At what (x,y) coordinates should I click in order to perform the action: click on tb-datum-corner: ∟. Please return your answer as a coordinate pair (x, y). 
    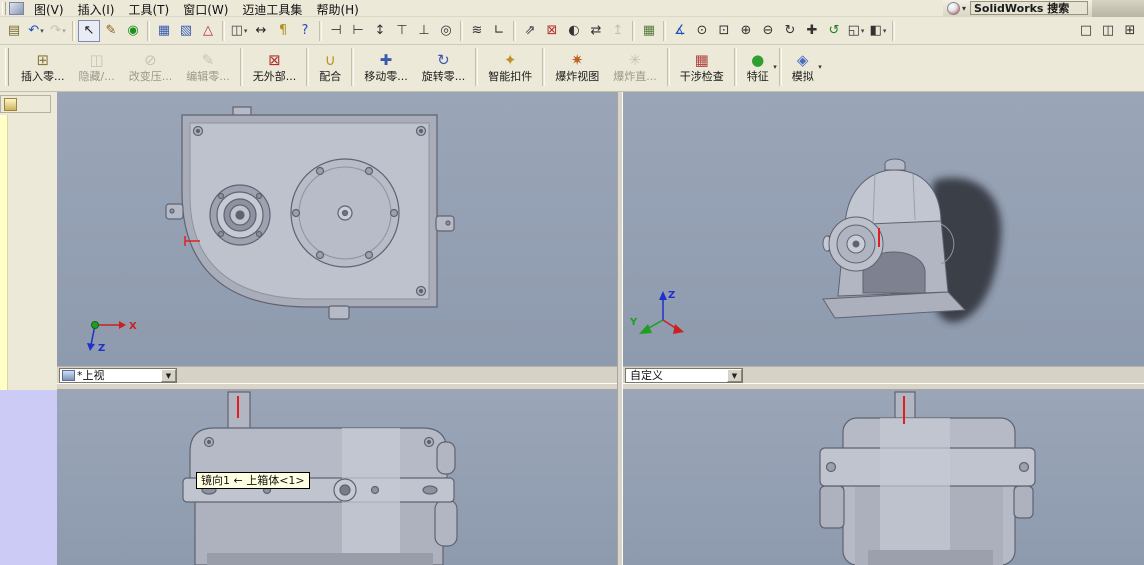
    Looking at the image, I should click on (499, 31).